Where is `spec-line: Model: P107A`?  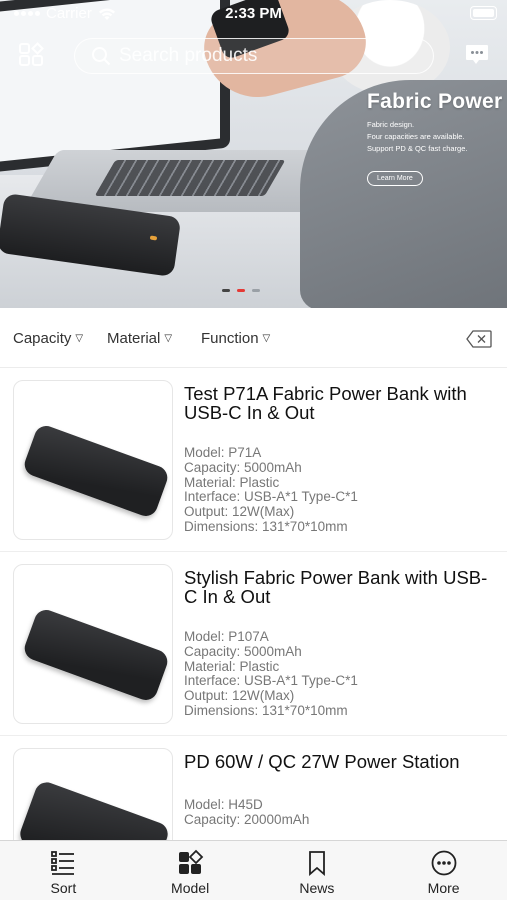
spec-line: Model: P107A is located at coordinates (226, 636).